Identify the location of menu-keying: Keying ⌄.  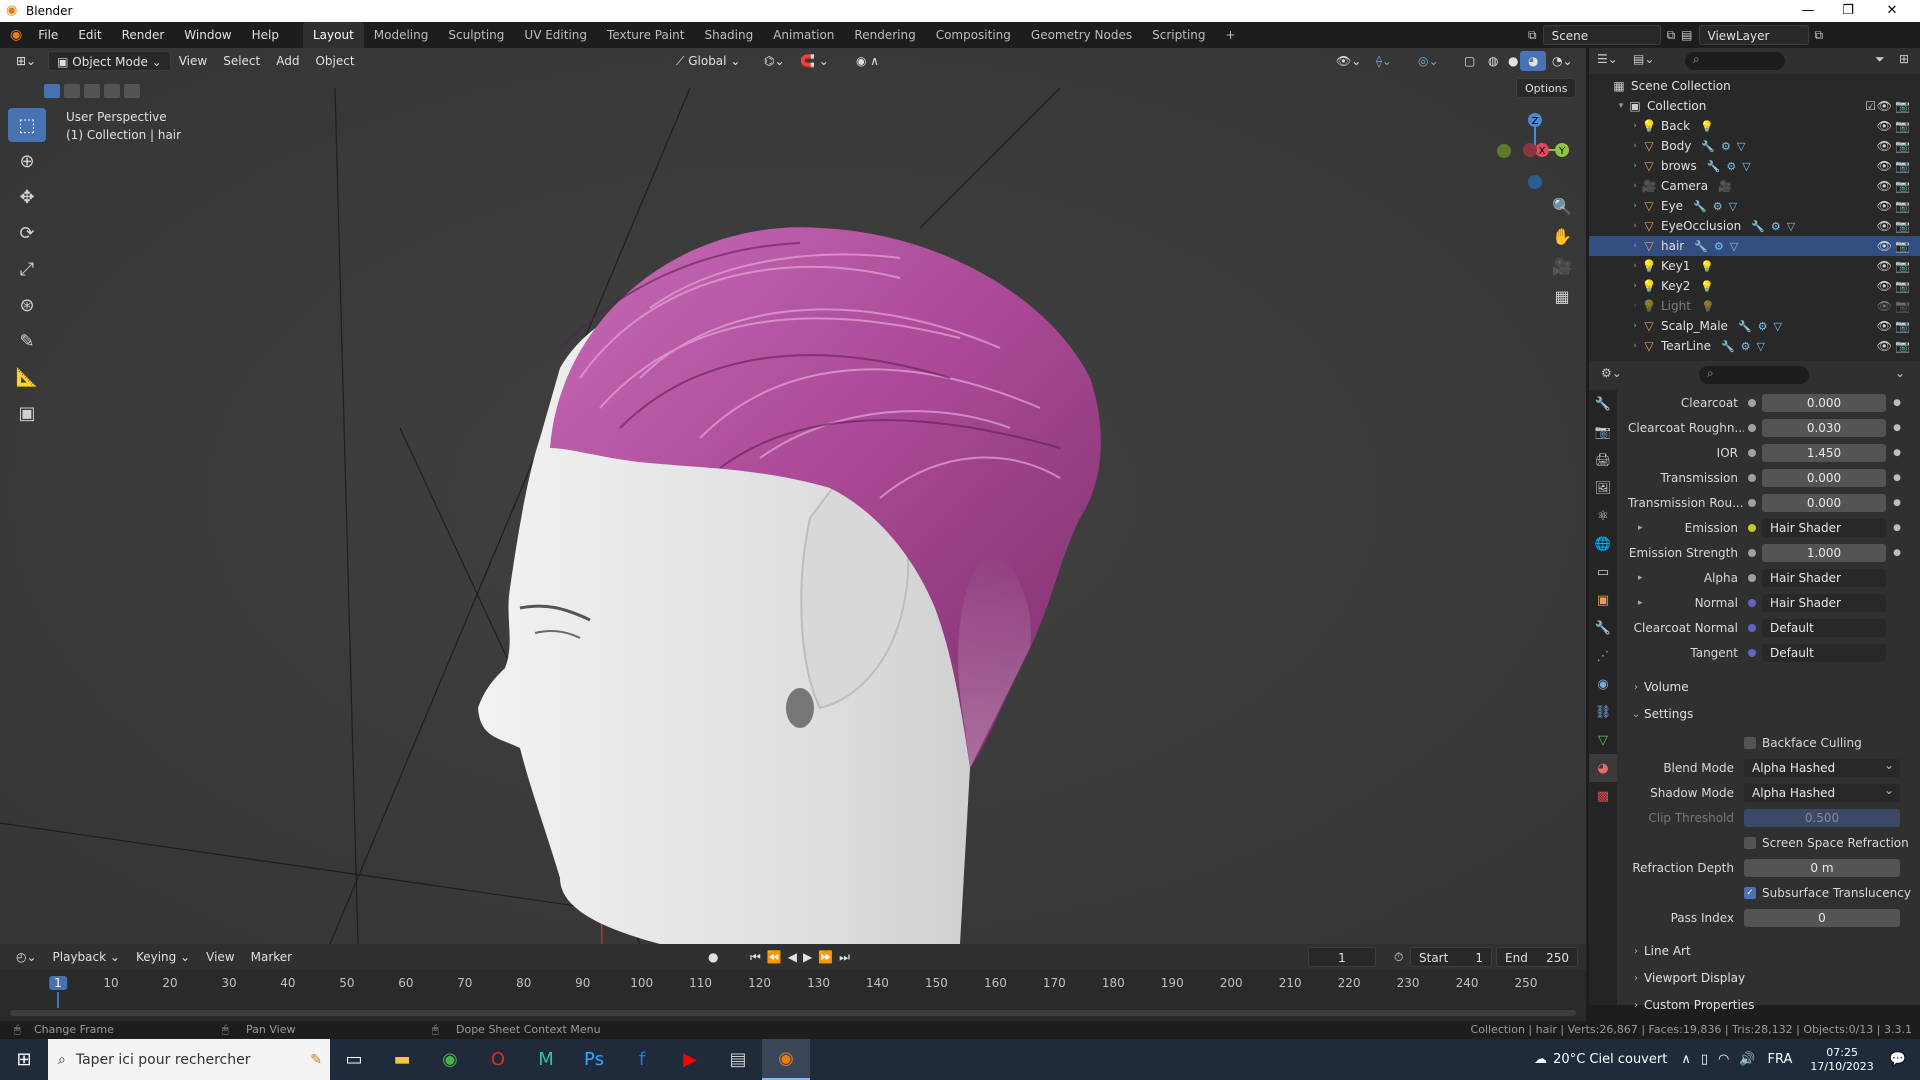
(163, 957).